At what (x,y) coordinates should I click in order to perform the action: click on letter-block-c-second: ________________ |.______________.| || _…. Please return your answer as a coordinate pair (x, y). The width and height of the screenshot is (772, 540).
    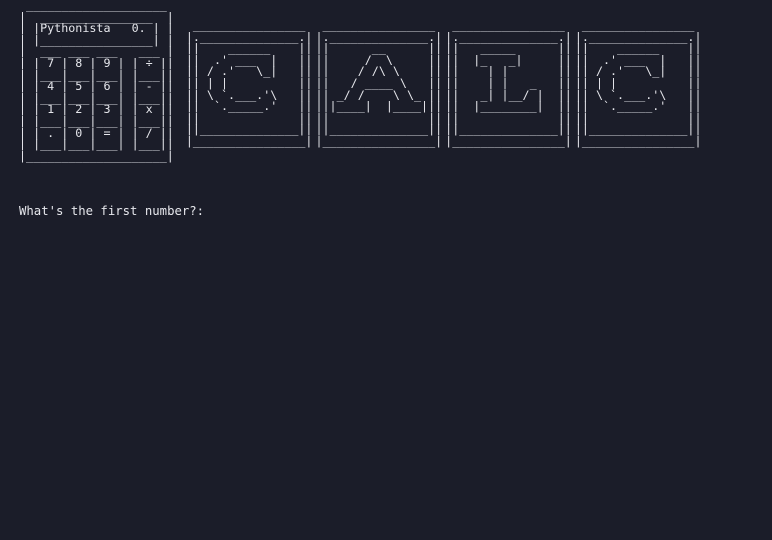
    Looking at the image, I should click on (638, 83).